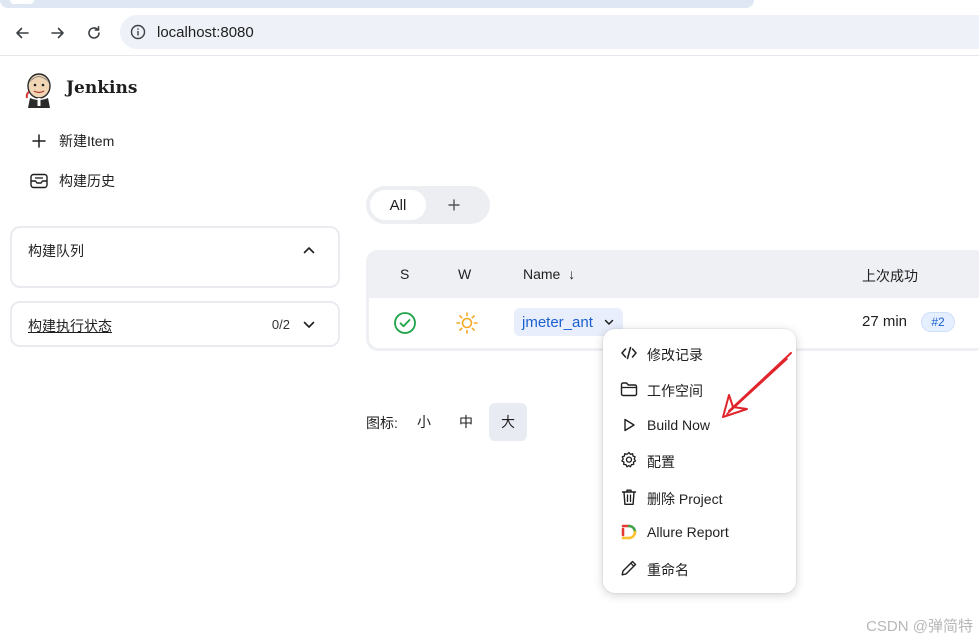 The width and height of the screenshot is (979, 643). What do you see at coordinates (675, 391) in the screenshot?
I see `menu-item-label: 工作空间` at bounding box center [675, 391].